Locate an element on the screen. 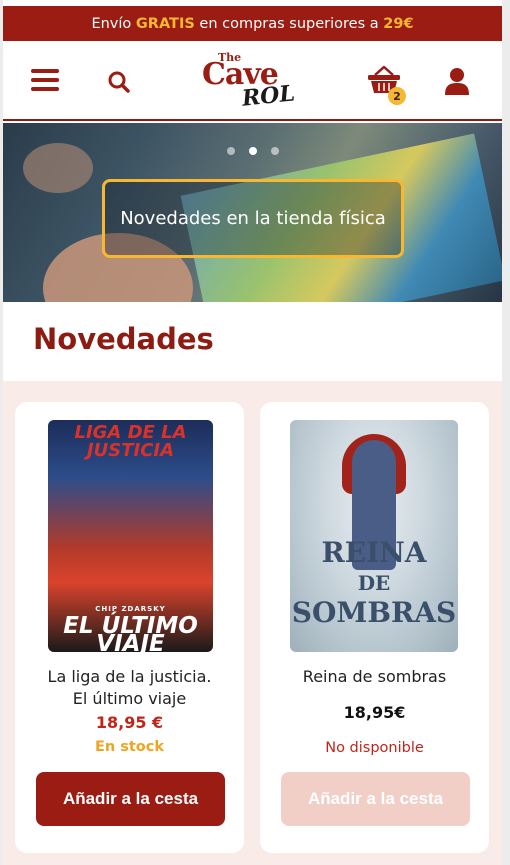 Image resolution: width=510 pixels, height=865 pixels. add-to-cart-button: Añadir a la cesta is located at coordinates (130, 799).